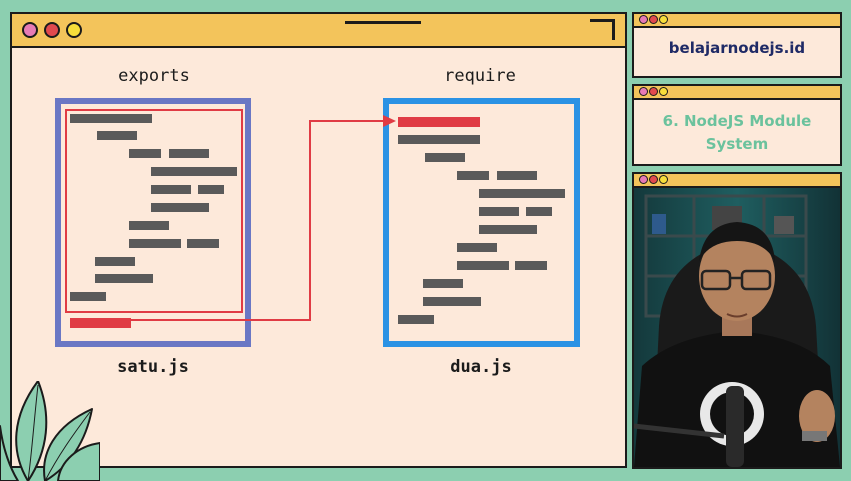 The height and width of the screenshot is (481, 851). Describe the element at coordinates (737, 48) in the screenshot. I see `site-title: belajarnodejs.id` at that location.